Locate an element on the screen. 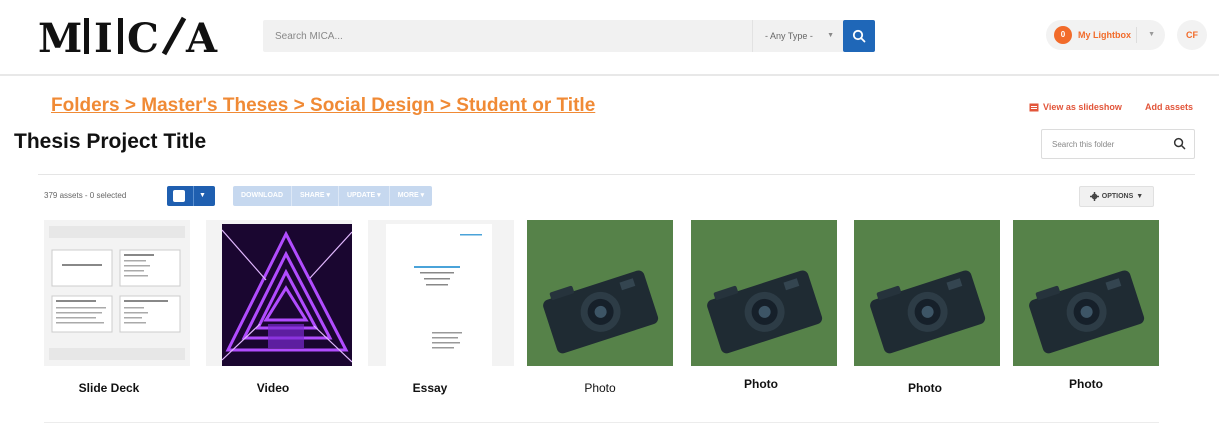  slides-thumbnail-image is located at coordinates (117, 293).